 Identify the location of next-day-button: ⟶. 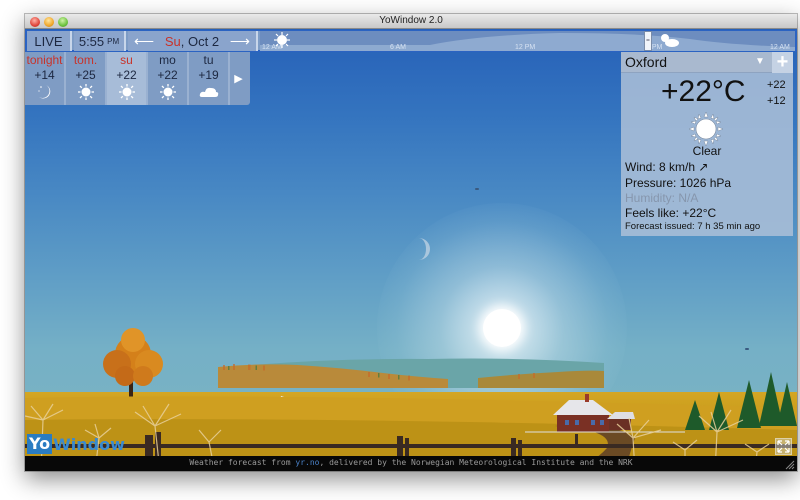
(240, 41).